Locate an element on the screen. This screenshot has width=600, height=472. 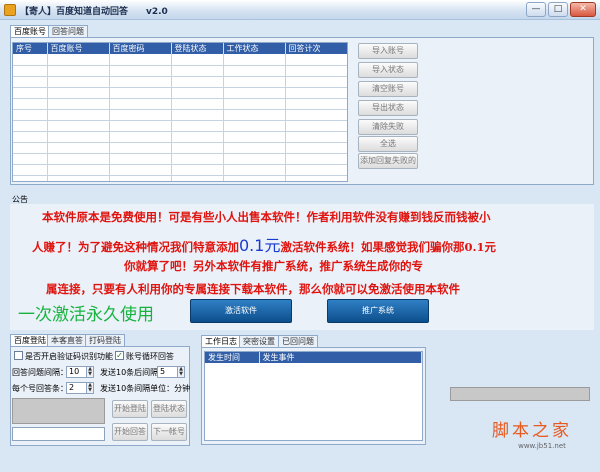
export-status-button: 导出状态 is located at coordinates (388, 108).